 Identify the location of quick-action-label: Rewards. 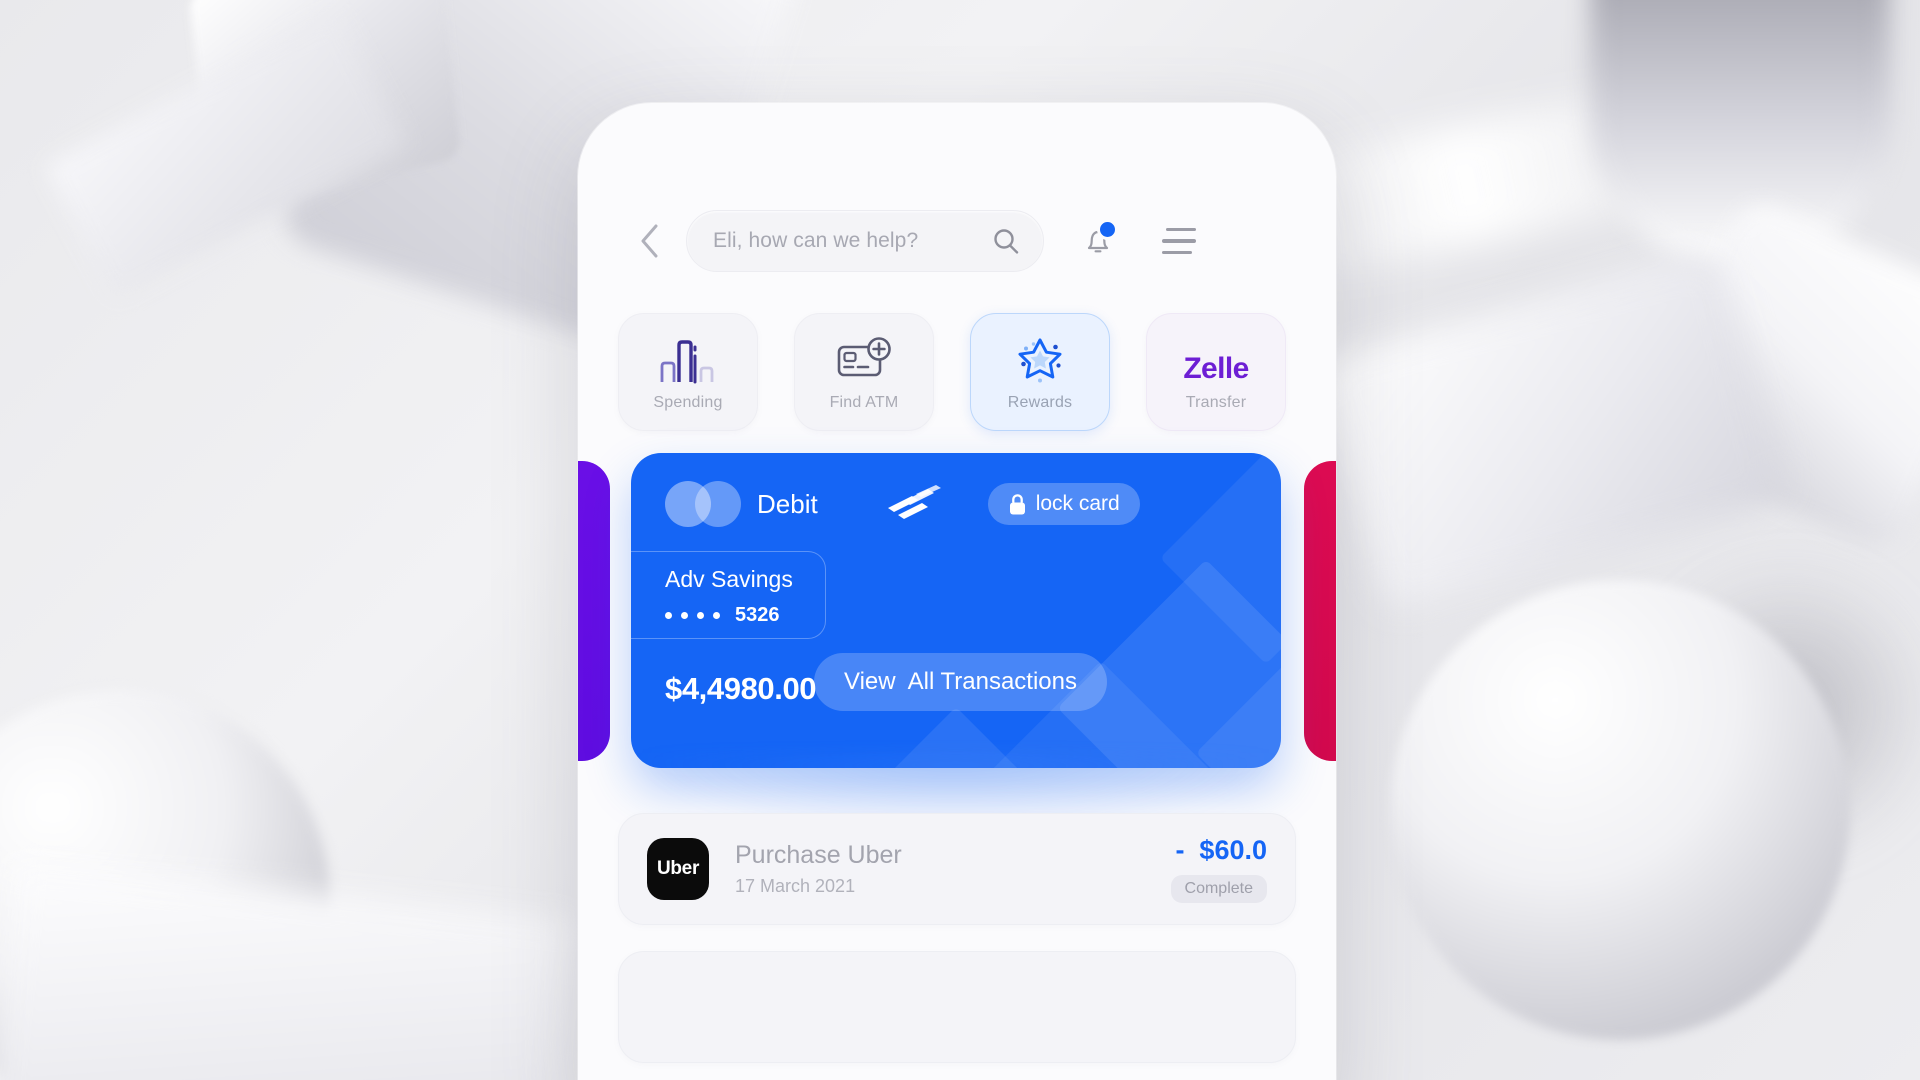
(1040, 402).